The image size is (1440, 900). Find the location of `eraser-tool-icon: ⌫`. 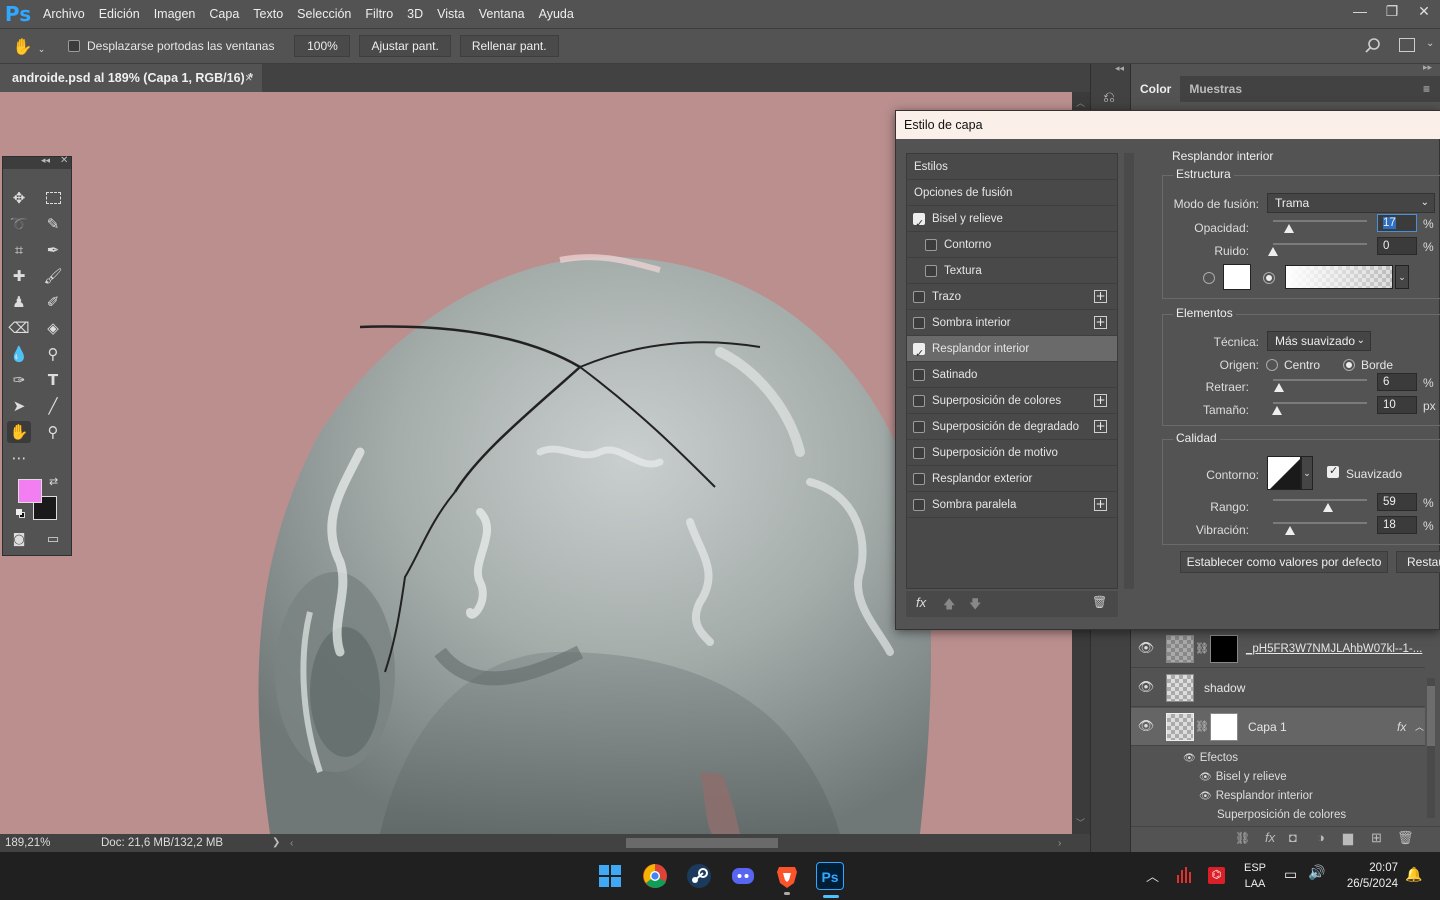

eraser-tool-icon: ⌫ is located at coordinates (19, 328).